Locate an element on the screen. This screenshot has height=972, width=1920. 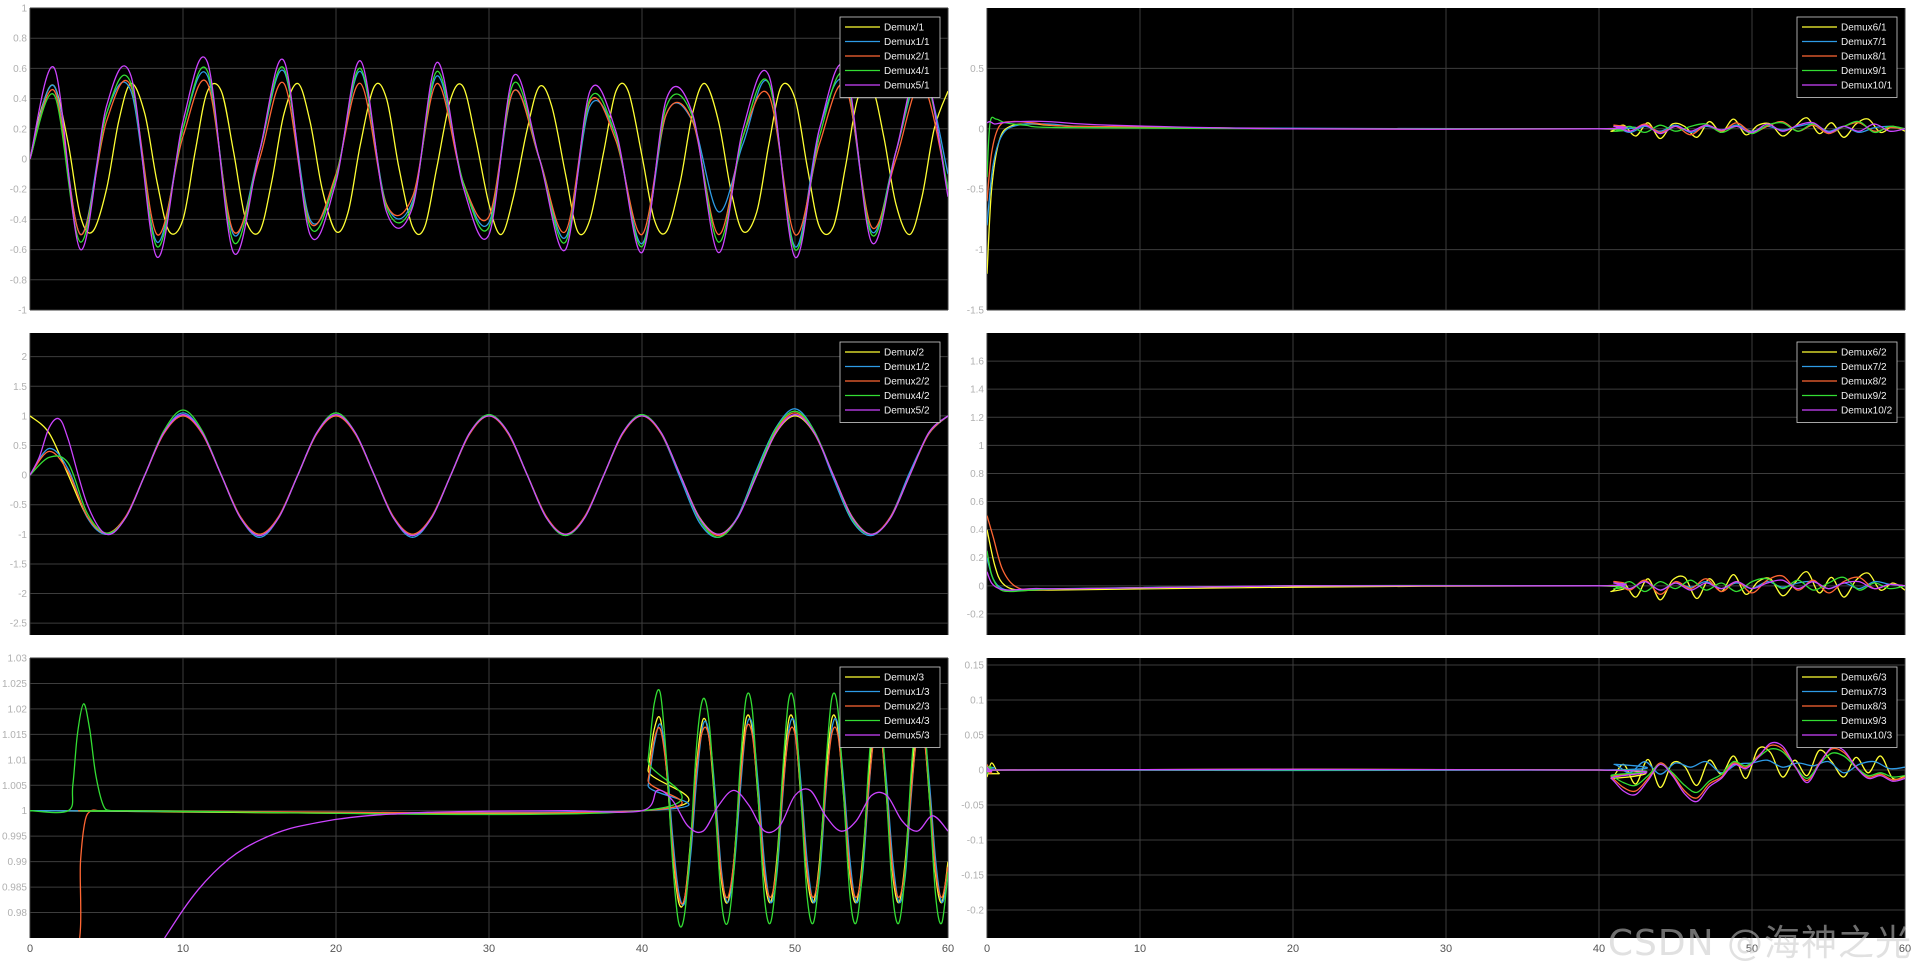
y-tick-label: 0.15 is located at coordinates (975, 666).